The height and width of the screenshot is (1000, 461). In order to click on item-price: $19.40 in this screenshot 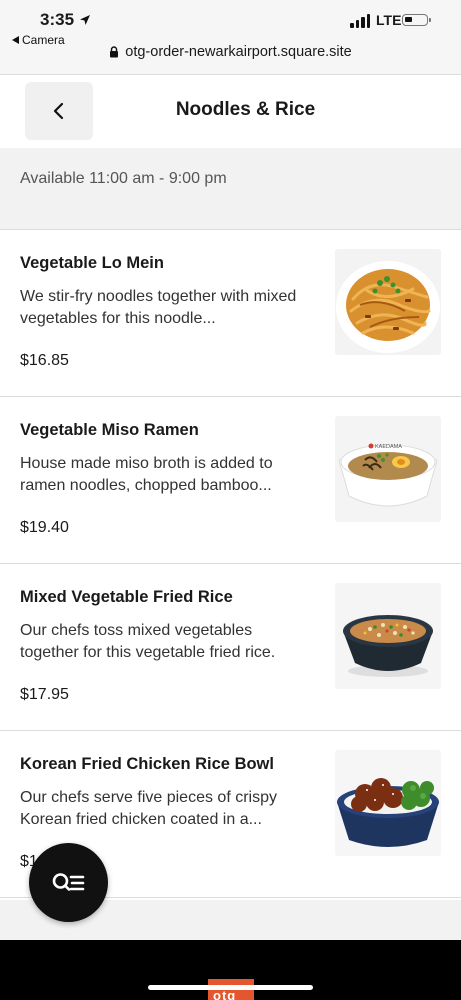, I will do `click(44, 527)`.